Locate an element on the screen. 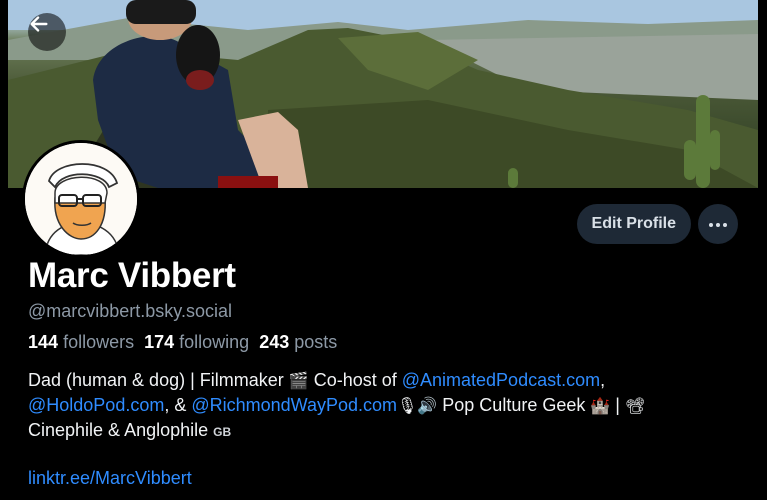  followers-label: followers is located at coordinates (99, 342).